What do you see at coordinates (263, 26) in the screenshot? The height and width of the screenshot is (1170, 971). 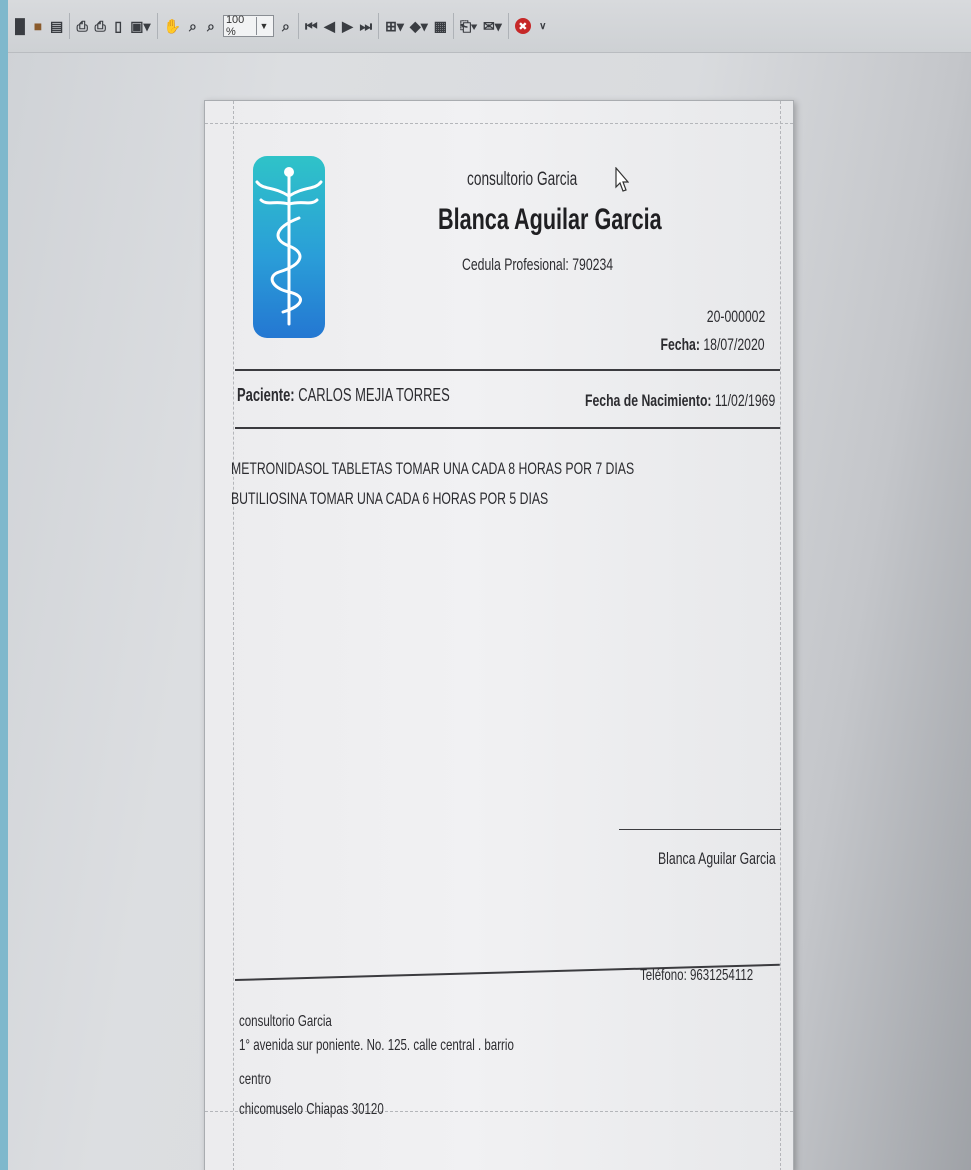 I see `chevron-down-icon: ▼` at bounding box center [263, 26].